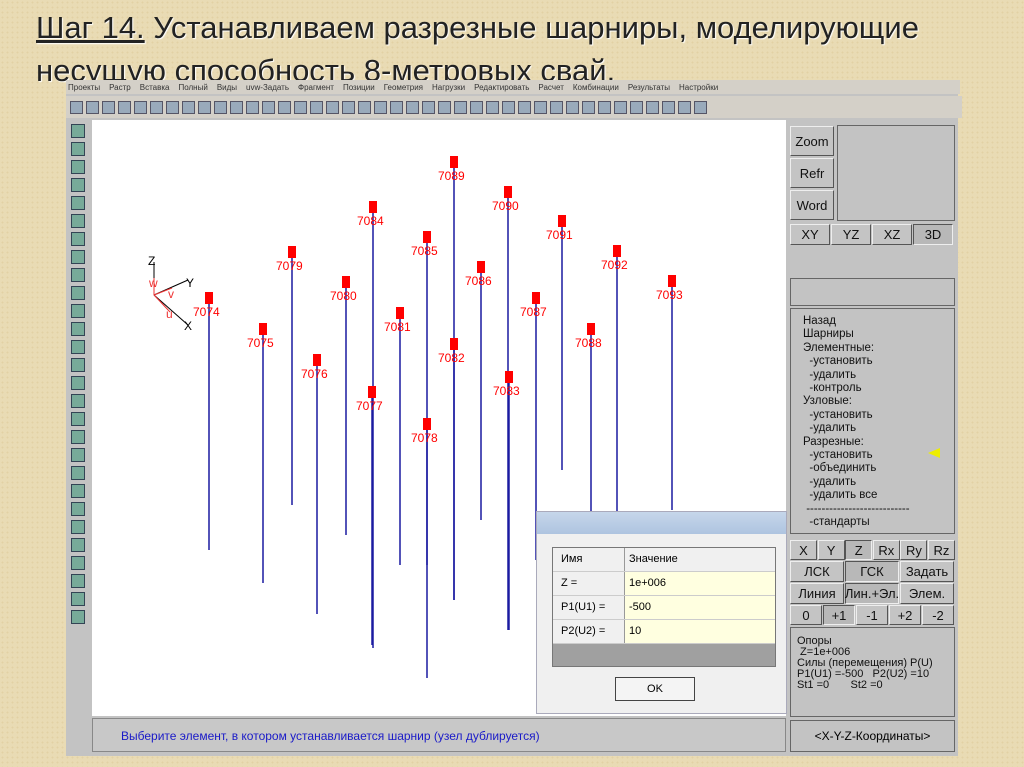 This screenshot has height=767, width=1024. Describe the element at coordinates (872, 615) in the screenshot. I see `step-button: -1` at that location.